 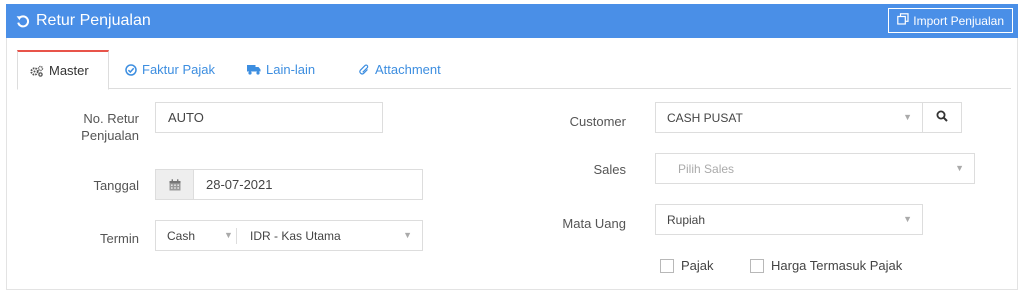 What do you see at coordinates (837, 265) in the screenshot?
I see `harga-termasuk-pajak-label: Harga Termasuk Pajak` at bounding box center [837, 265].